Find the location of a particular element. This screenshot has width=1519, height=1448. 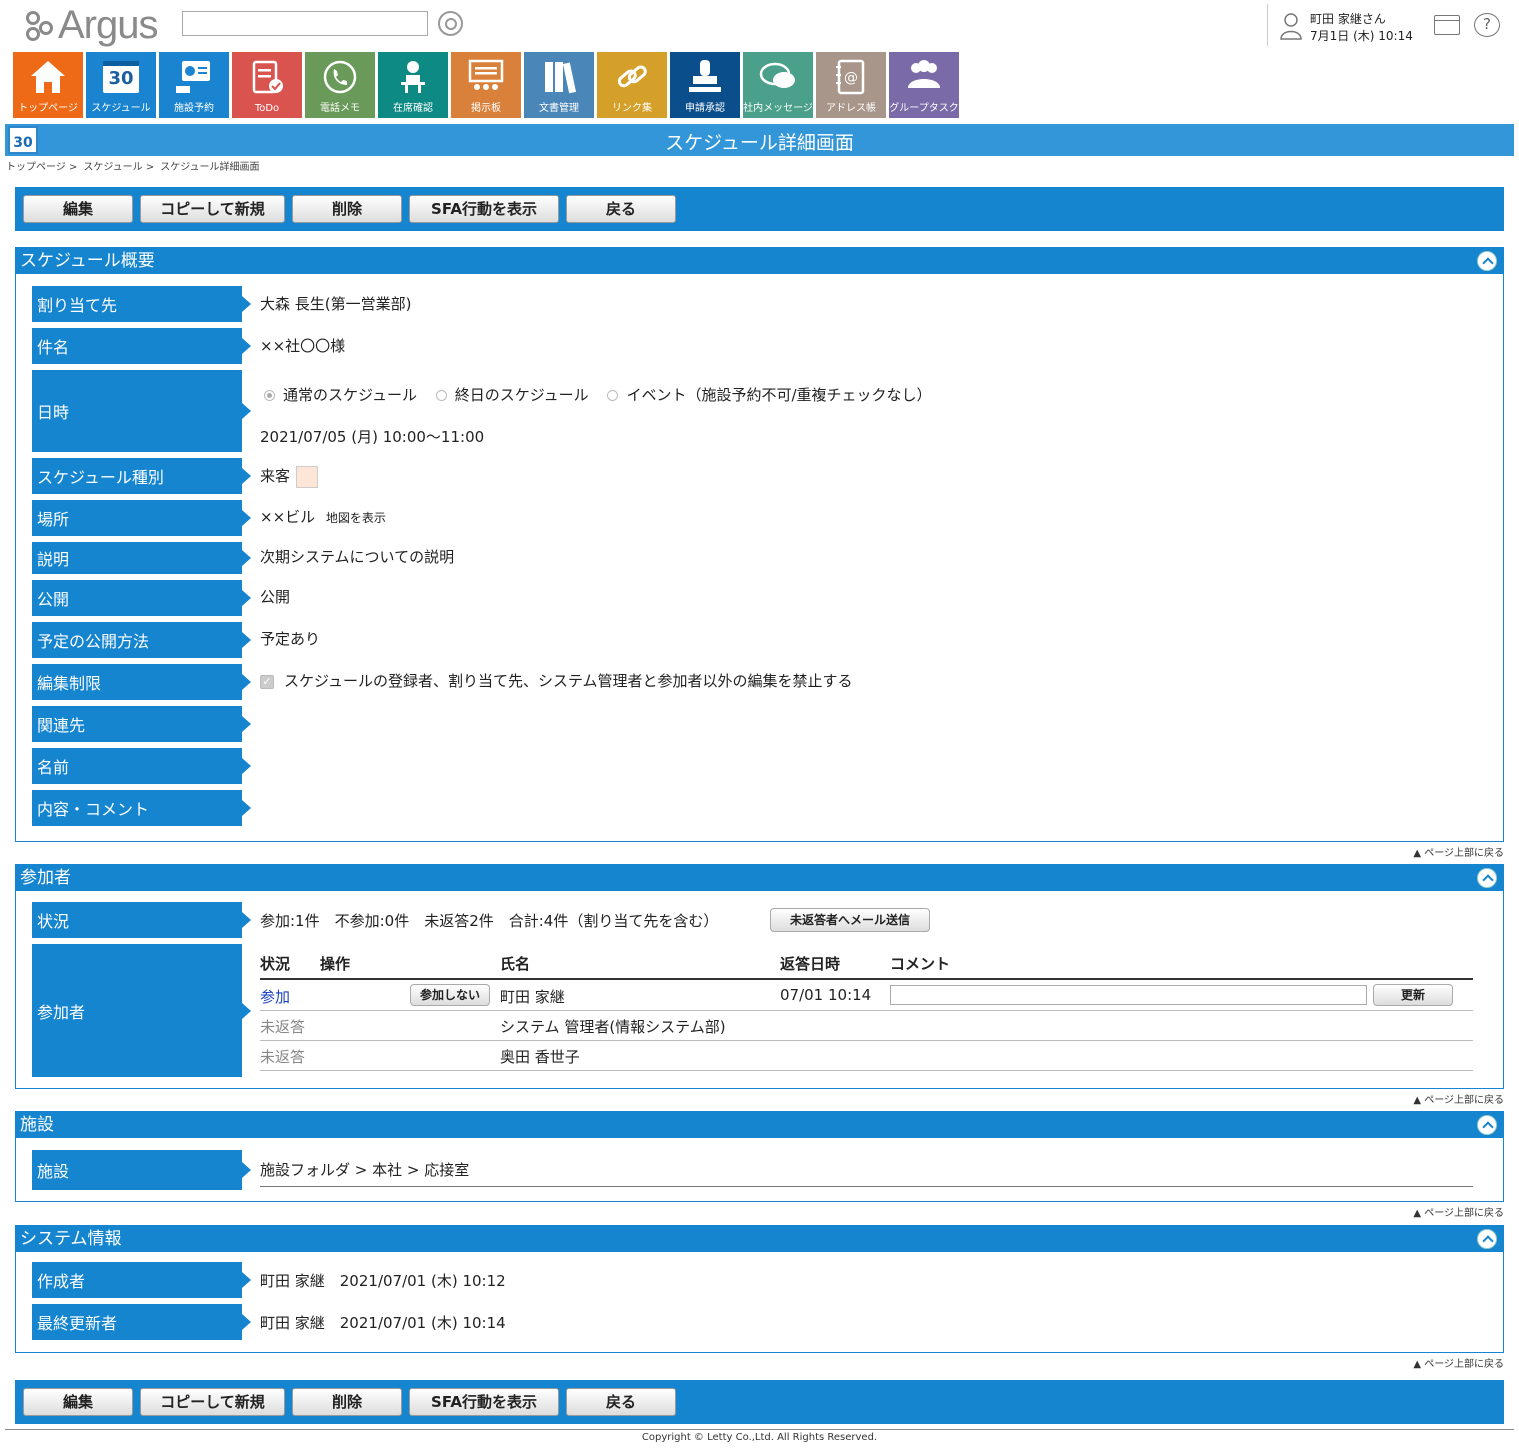

row-status: 参加 is located at coordinates (275, 996).